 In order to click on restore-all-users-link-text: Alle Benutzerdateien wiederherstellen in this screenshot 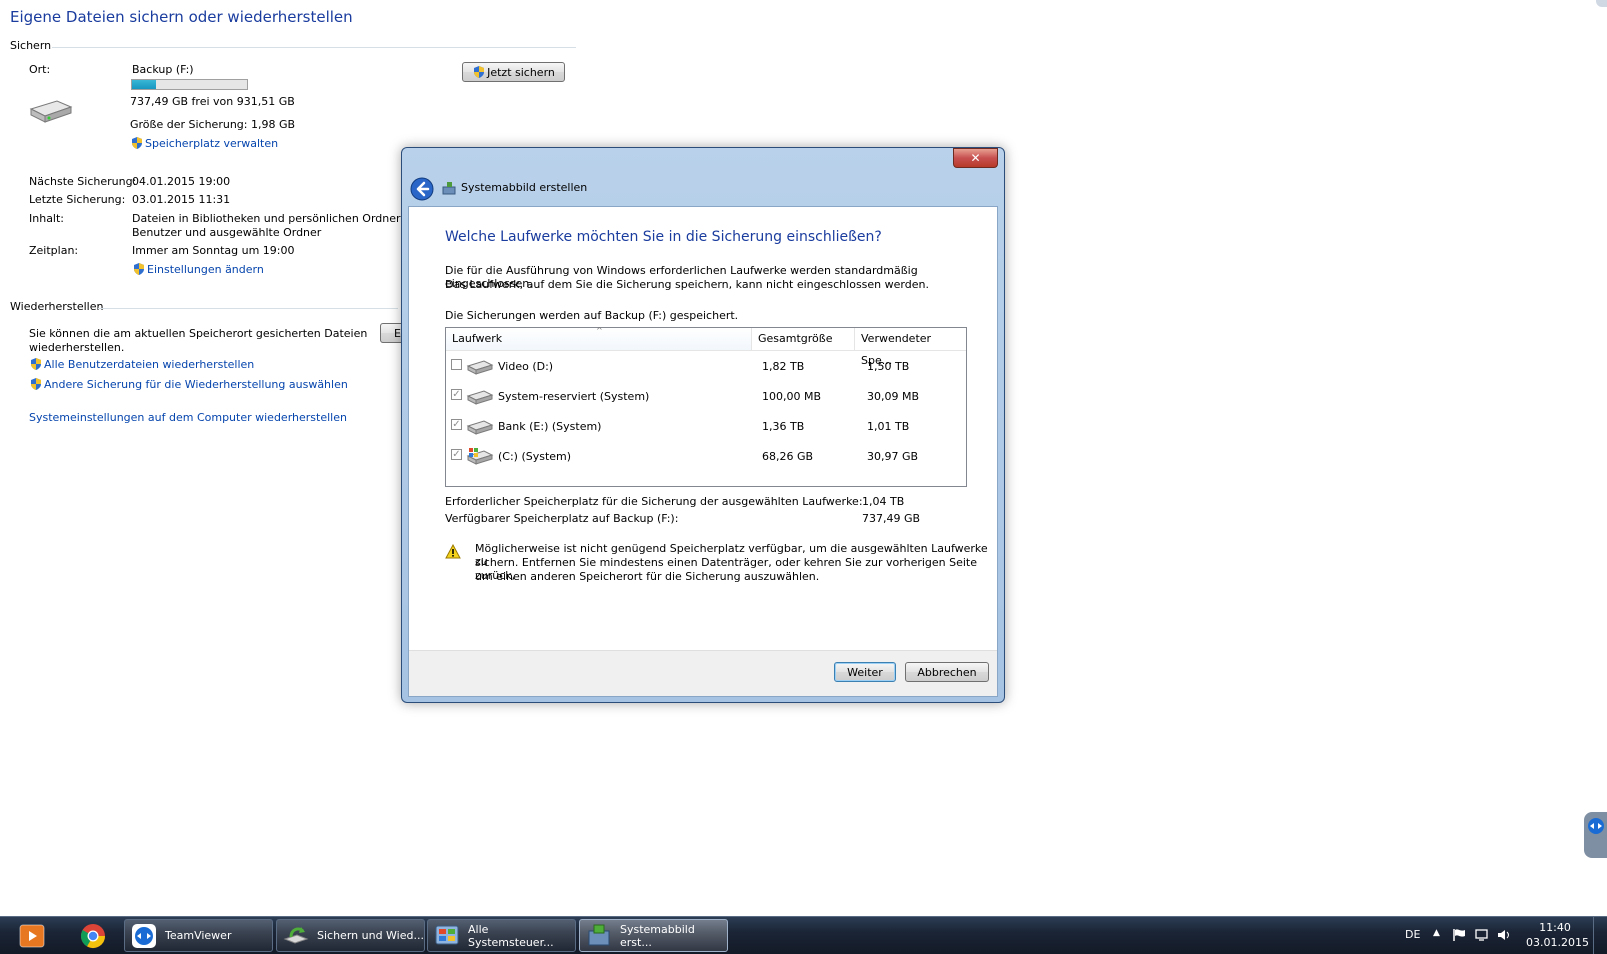, I will do `click(149, 364)`.